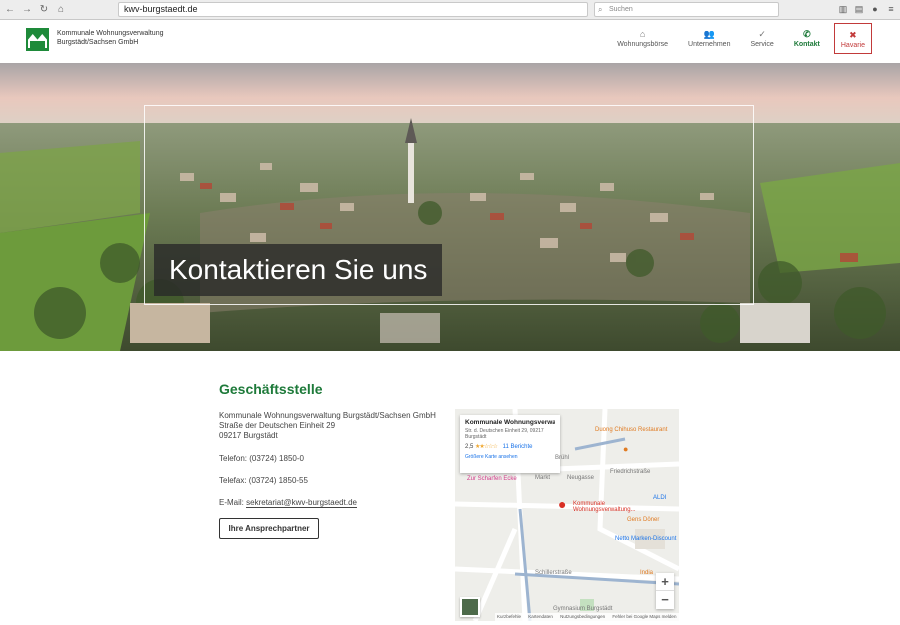 The height and width of the screenshot is (625, 900). I want to click on account-icon: ●, so click(875, 9).